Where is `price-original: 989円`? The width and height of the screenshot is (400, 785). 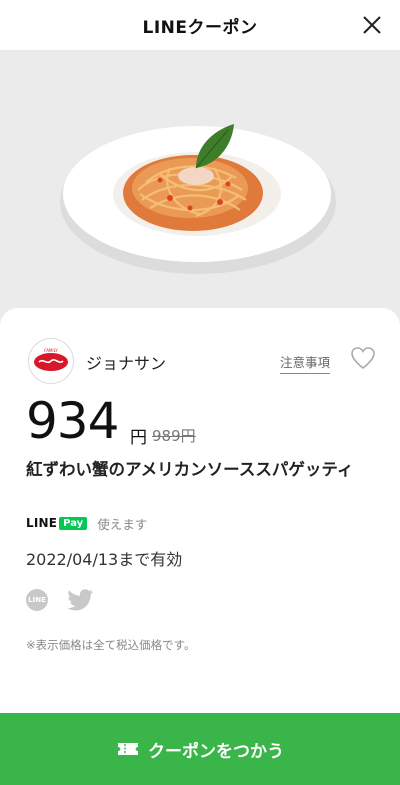 price-original: 989円 is located at coordinates (174, 436).